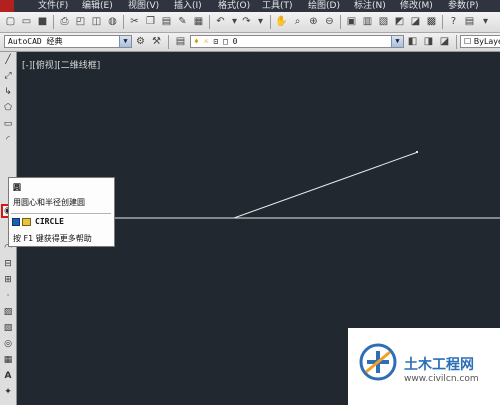 The image size is (500, 405). I want to click on publish-icon: ◫, so click(96, 21).